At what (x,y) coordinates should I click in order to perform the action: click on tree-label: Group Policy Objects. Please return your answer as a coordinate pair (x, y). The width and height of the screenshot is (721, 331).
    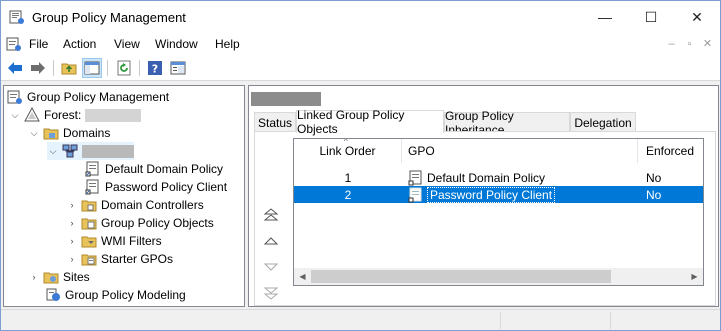
    Looking at the image, I should click on (157, 223).